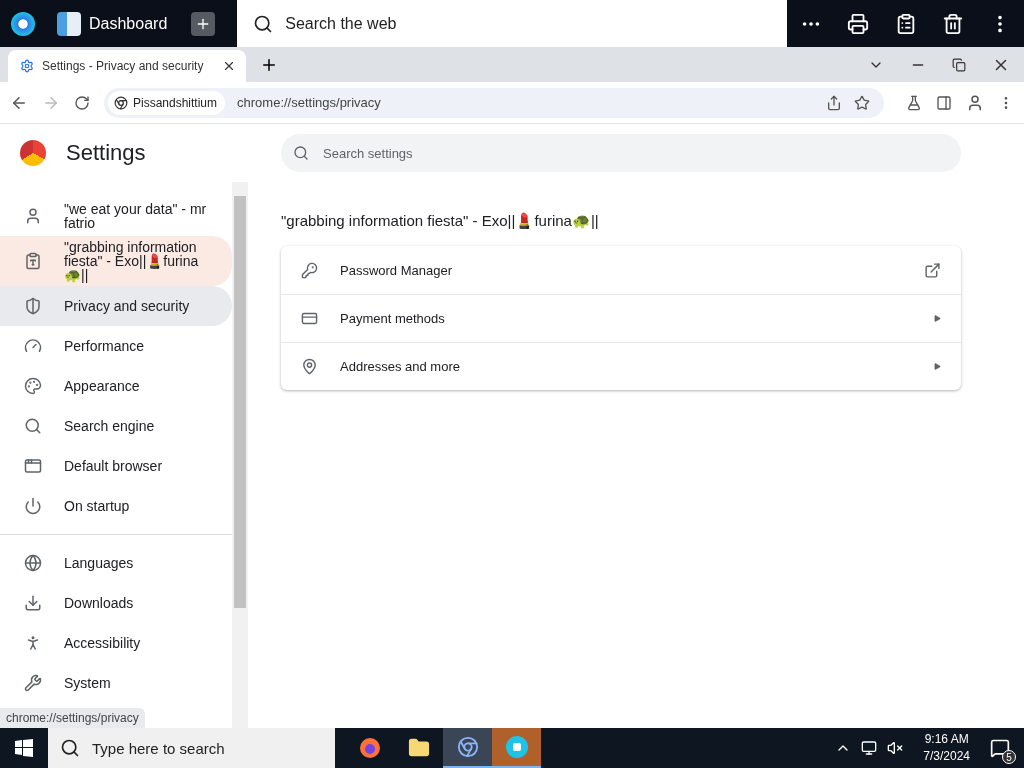  Describe the element at coordinates (269, 65) in the screenshot. I see `new-tab-icon` at that location.